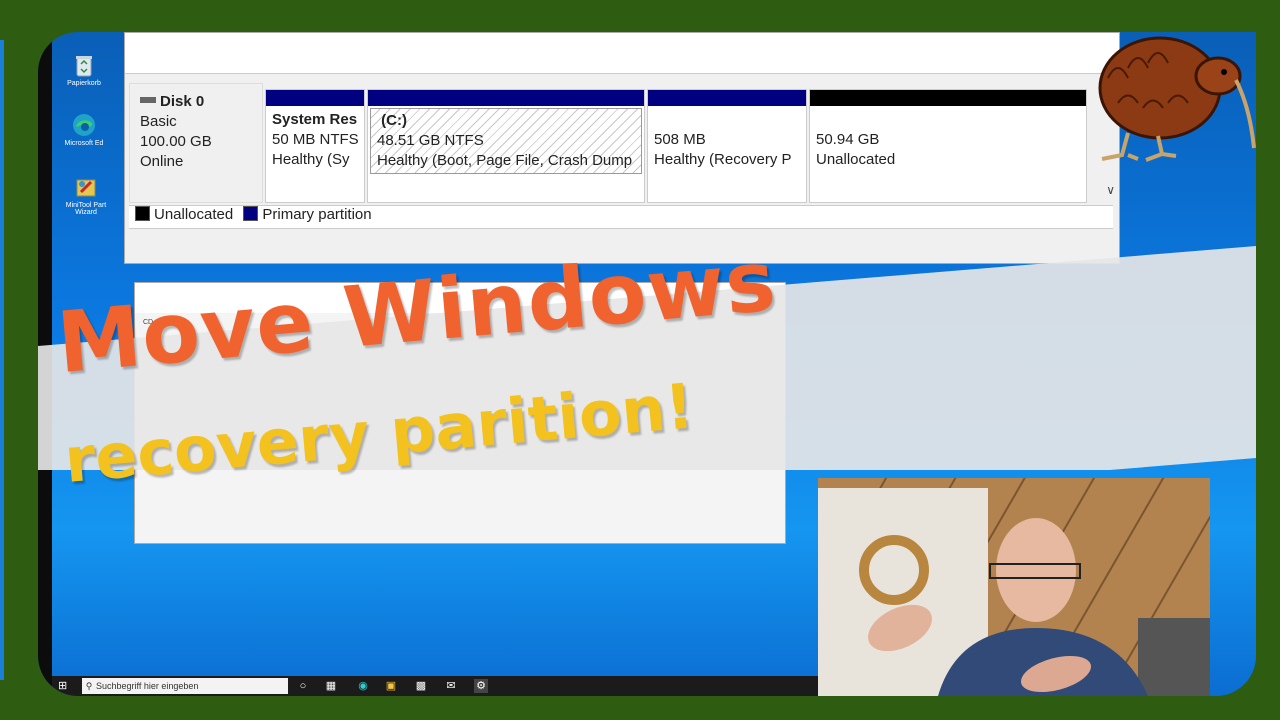 The width and height of the screenshot is (1280, 720). Describe the element at coordinates (856, 159) in the screenshot. I see `partition-status: Unallocated` at that location.